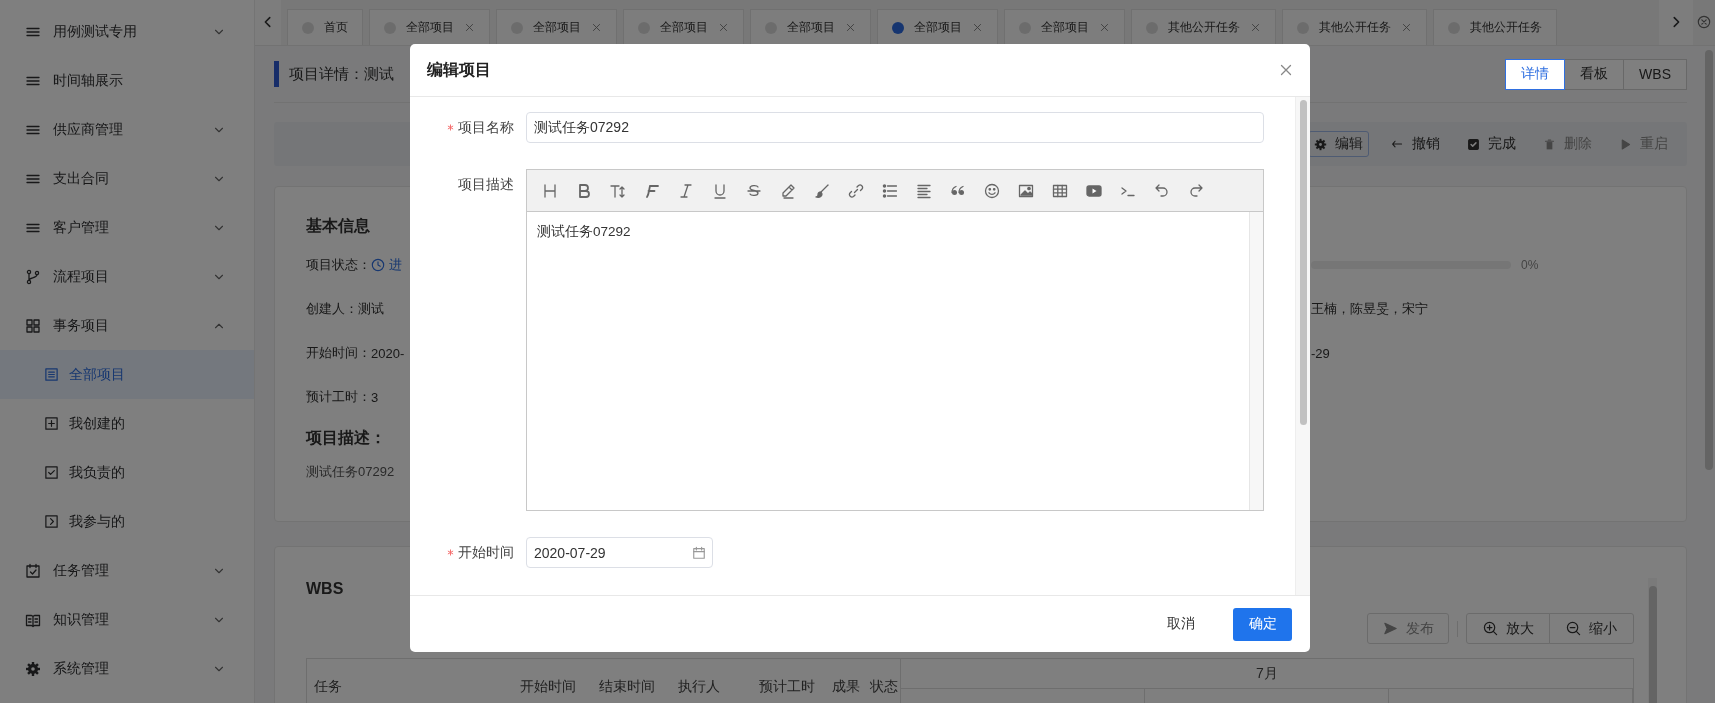  Describe the element at coordinates (1262, 624) in the screenshot. I see `confirm-button: 确定` at that location.